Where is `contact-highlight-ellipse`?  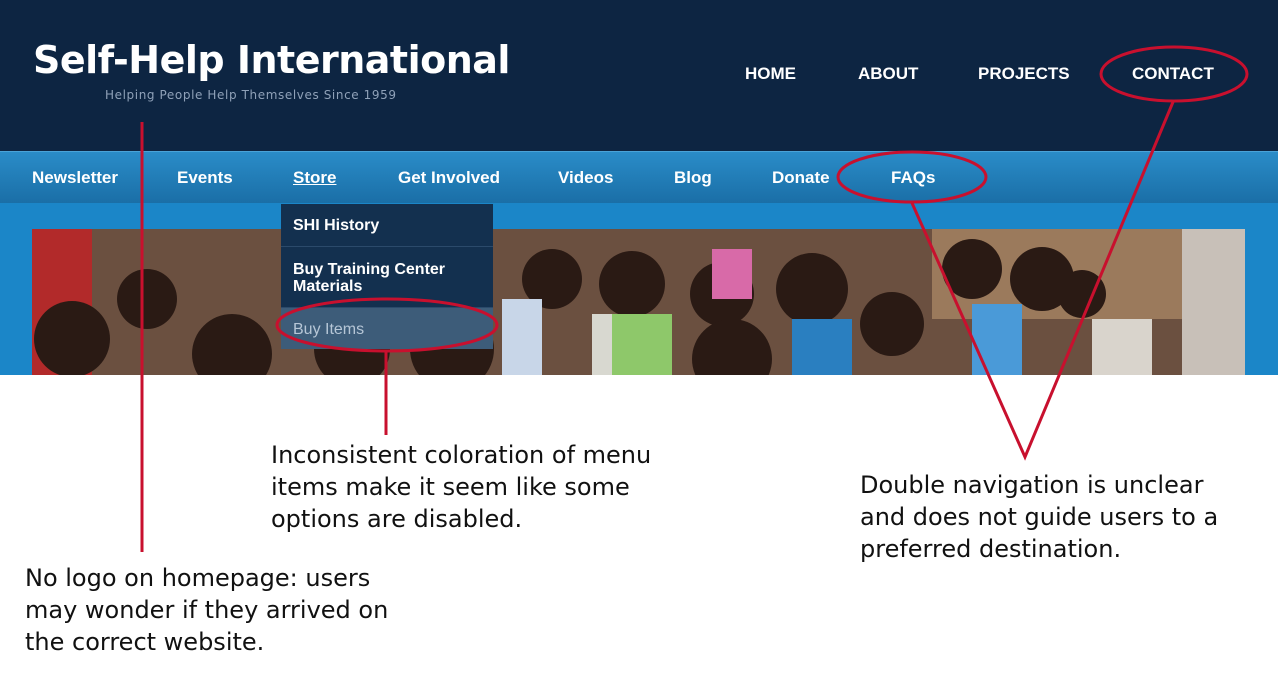 contact-highlight-ellipse is located at coordinates (1174, 74).